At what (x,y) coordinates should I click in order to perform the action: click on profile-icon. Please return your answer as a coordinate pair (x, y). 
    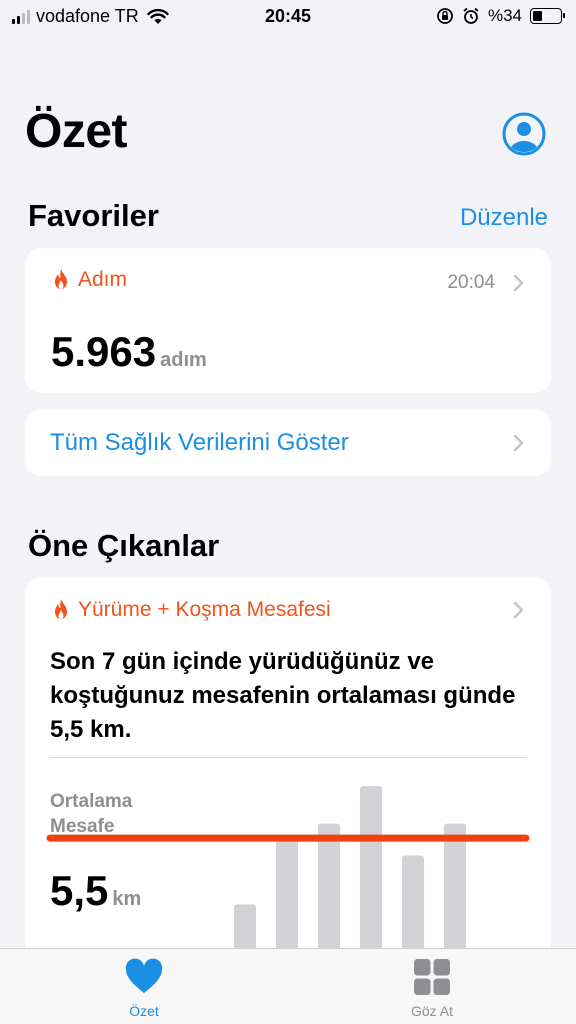
    Looking at the image, I should click on (524, 134).